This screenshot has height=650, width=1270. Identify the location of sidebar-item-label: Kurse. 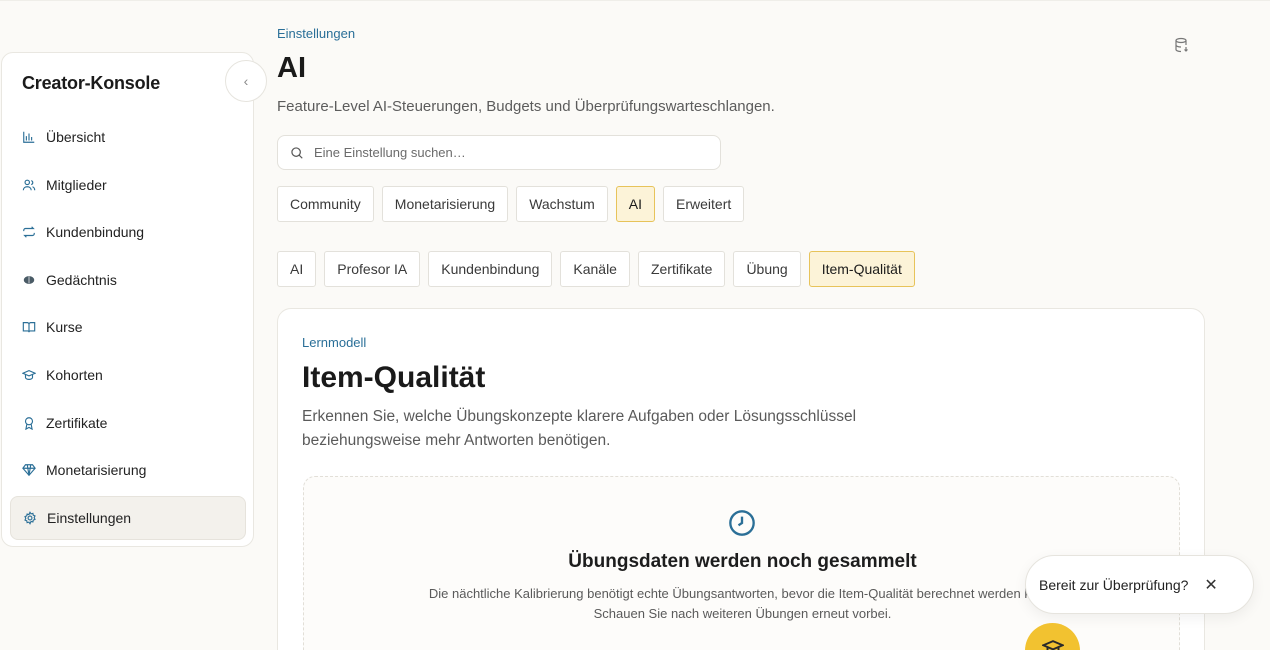
(64, 327).